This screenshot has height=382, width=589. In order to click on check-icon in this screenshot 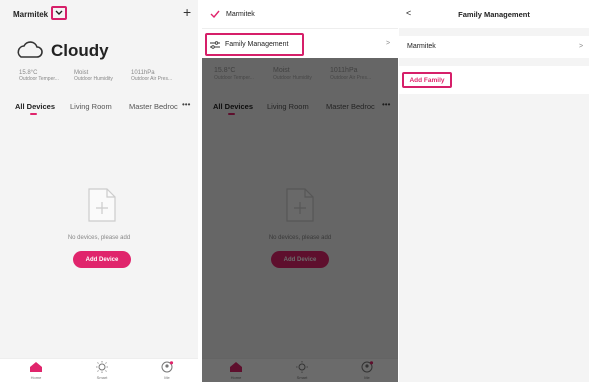, I will do `click(215, 14)`.